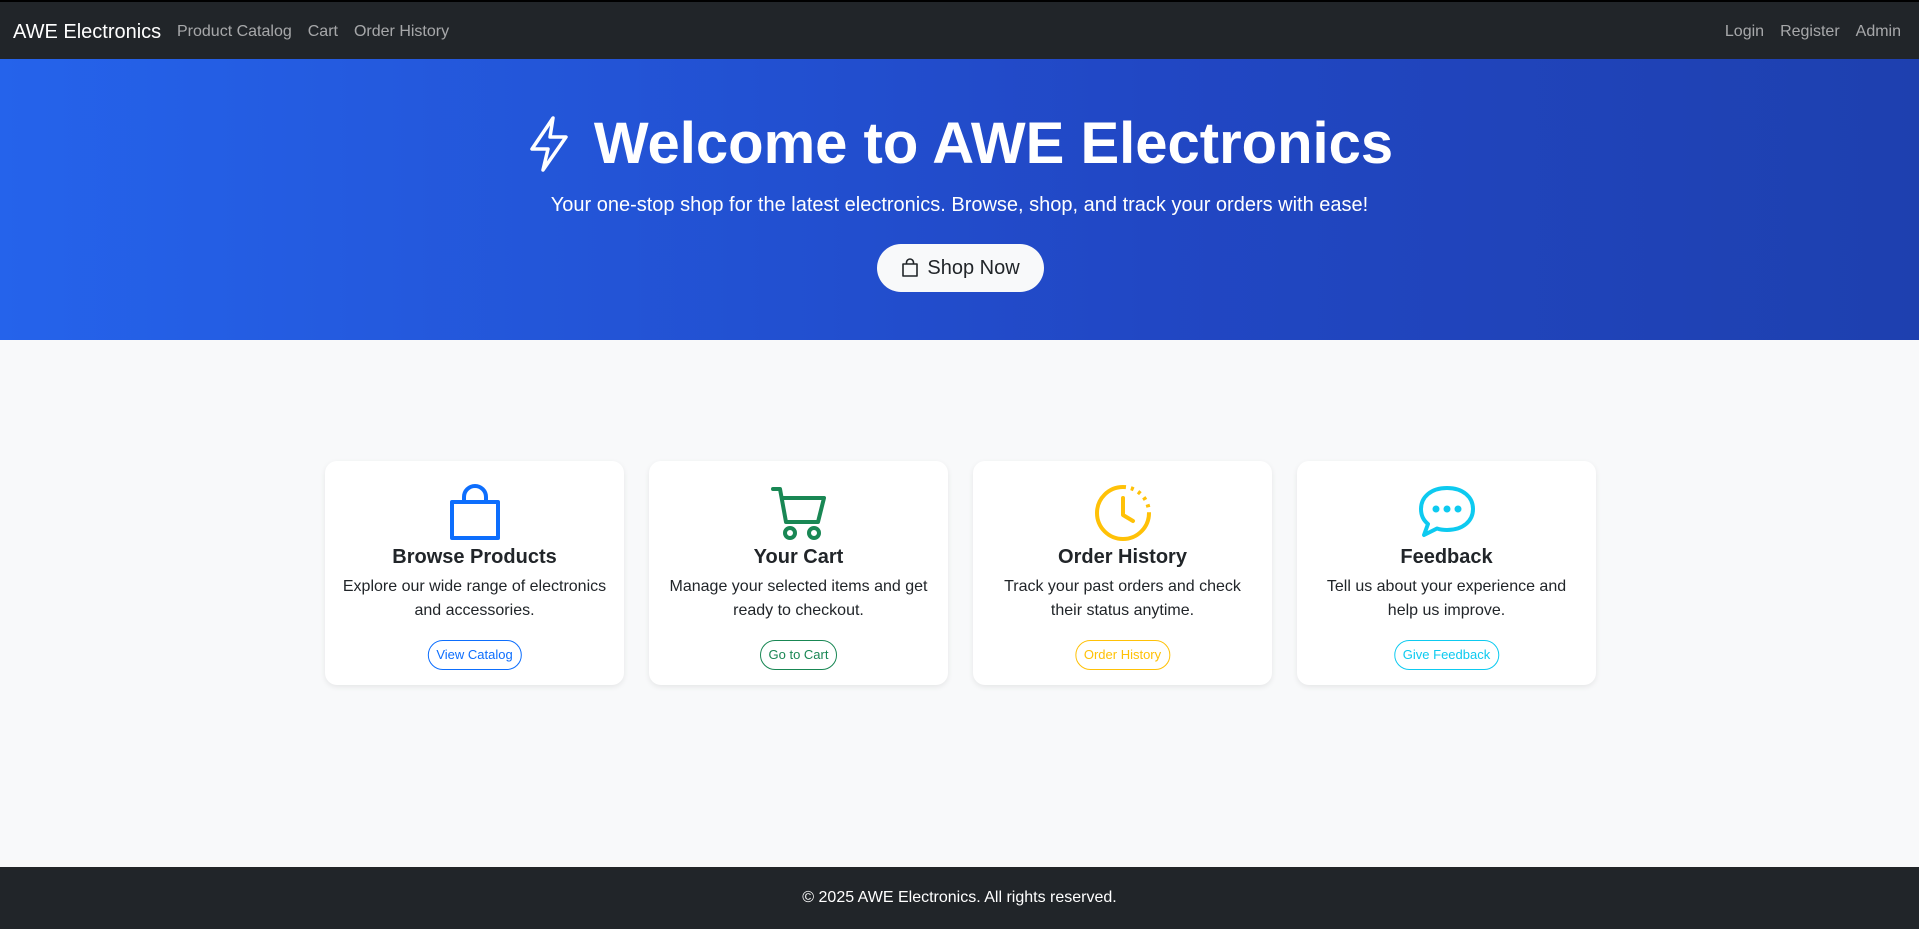  What do you see at coordinates (1810, 32) in the screenshot?
I see `nav-link-register: Register` at bounding box center [1810, 32].